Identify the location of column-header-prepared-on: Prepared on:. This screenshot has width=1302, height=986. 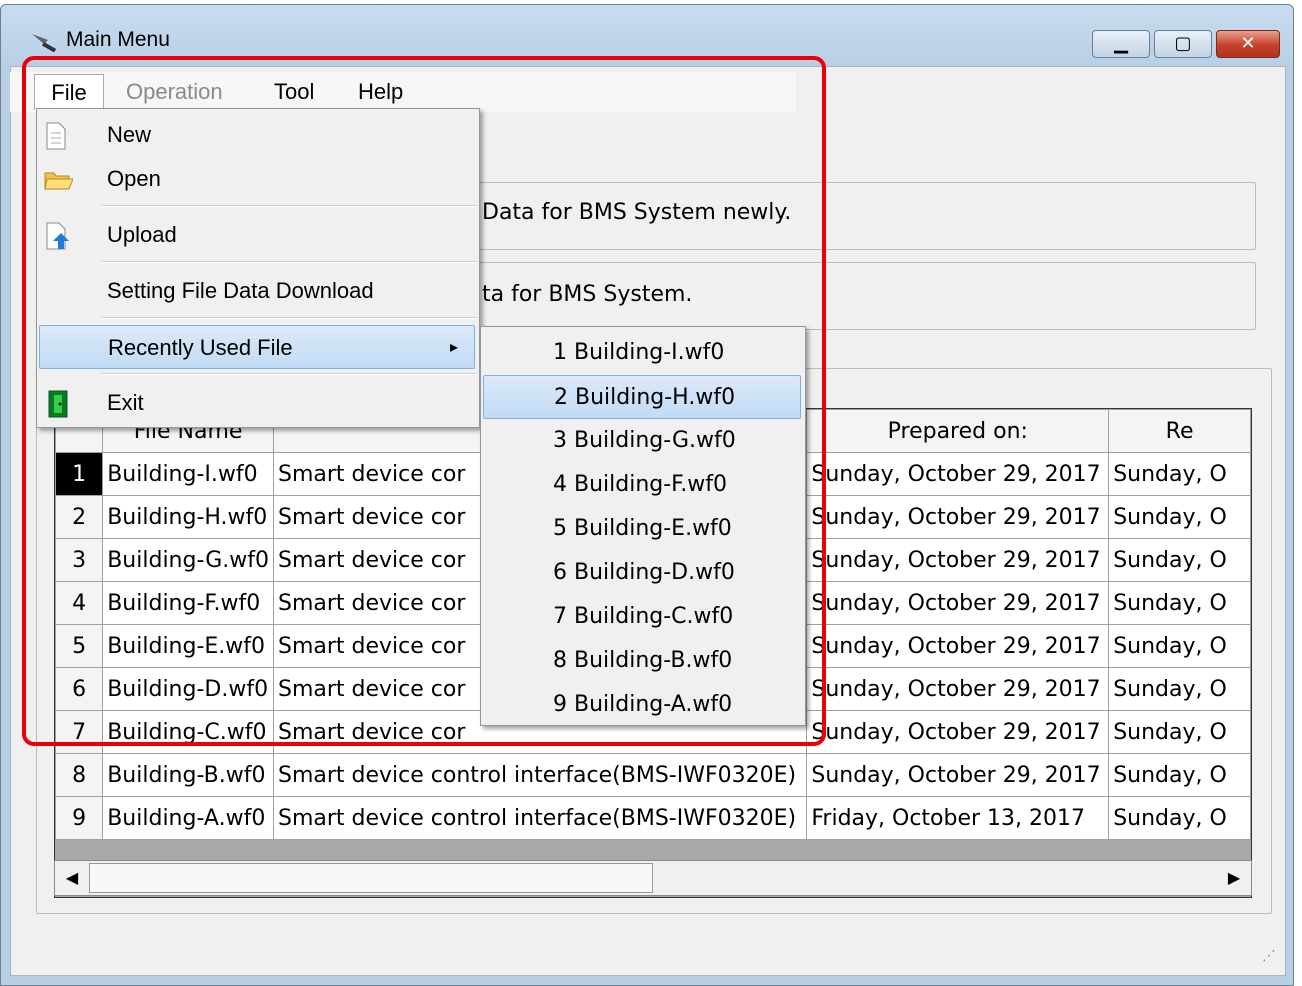
(958, 431).